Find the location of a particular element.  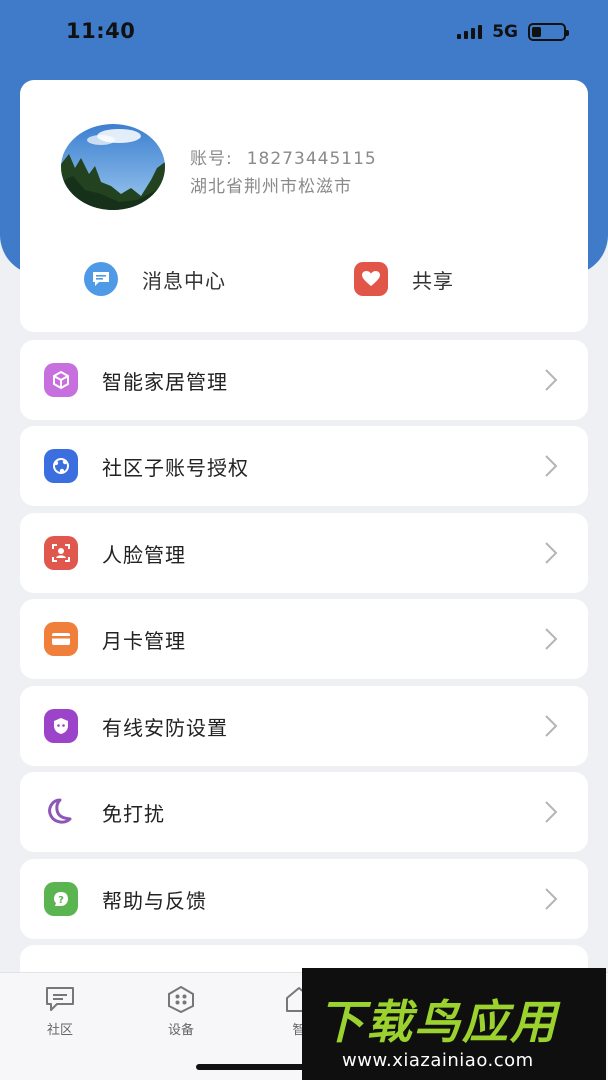

battery-level is located at coordinates (536, 32).